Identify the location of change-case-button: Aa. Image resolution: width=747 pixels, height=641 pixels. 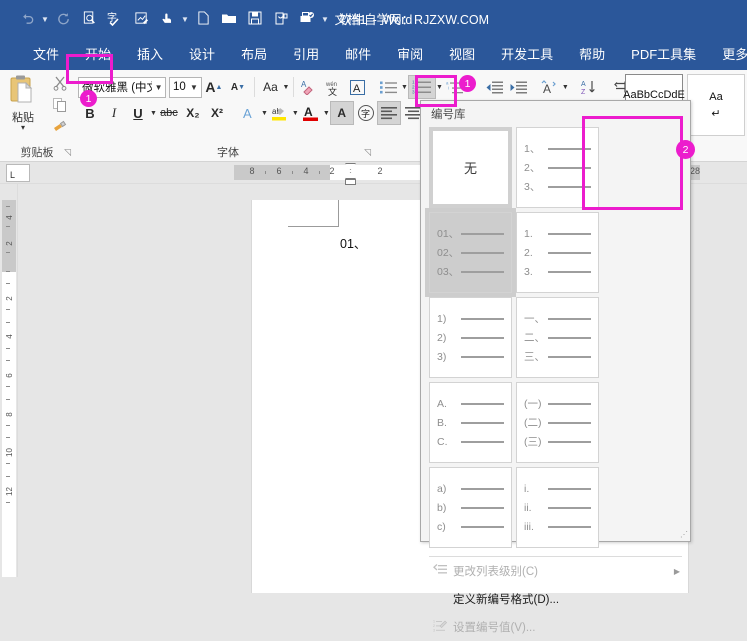
(270, 87).